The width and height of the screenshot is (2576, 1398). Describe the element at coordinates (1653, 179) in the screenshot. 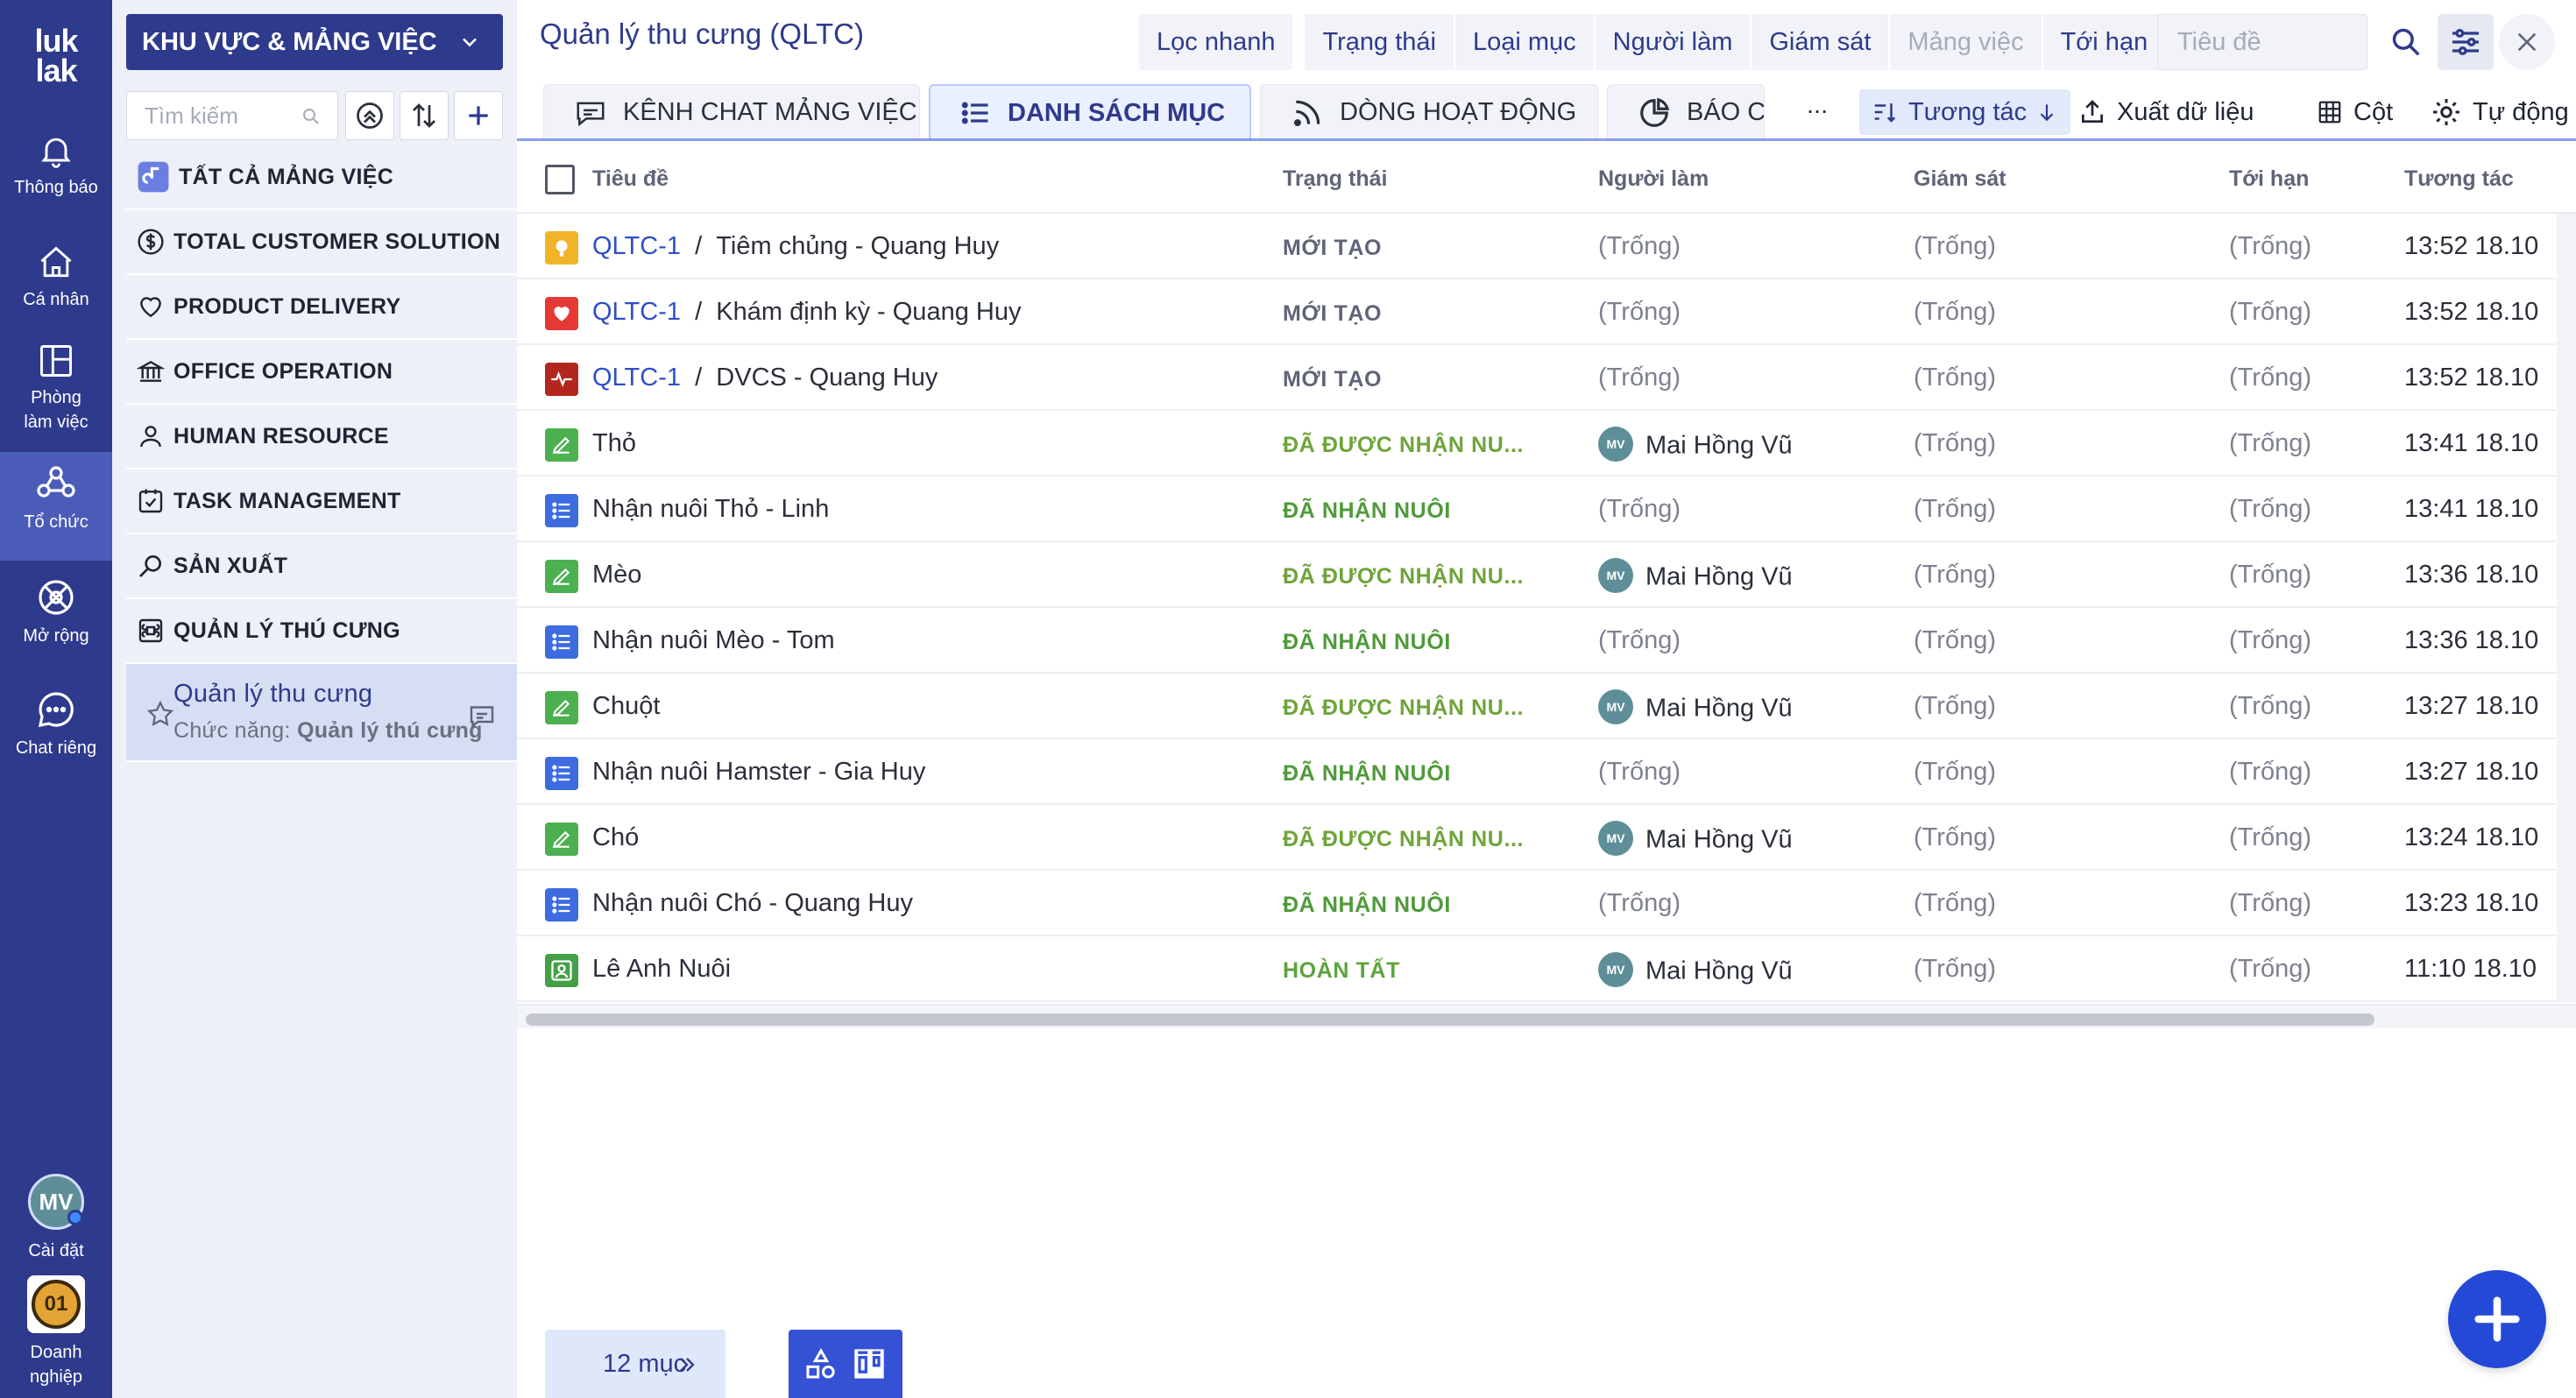

I see `column-header-assignee: Người làm` at that location.